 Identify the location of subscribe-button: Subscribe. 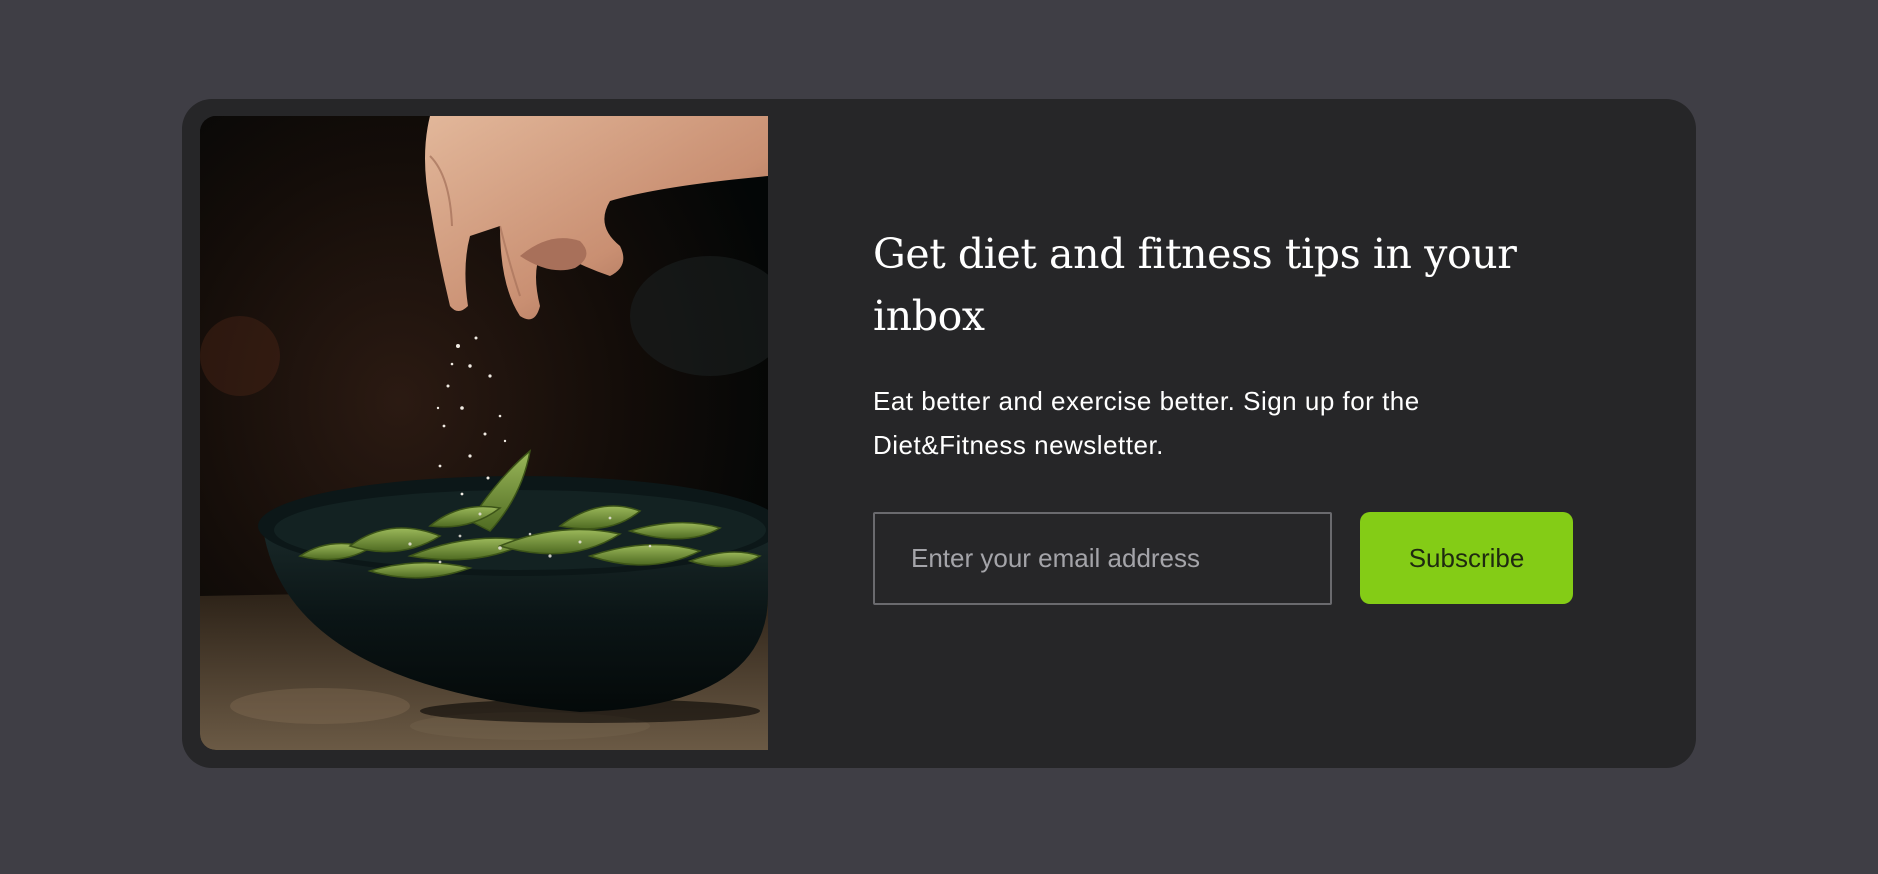
(1466, 558).